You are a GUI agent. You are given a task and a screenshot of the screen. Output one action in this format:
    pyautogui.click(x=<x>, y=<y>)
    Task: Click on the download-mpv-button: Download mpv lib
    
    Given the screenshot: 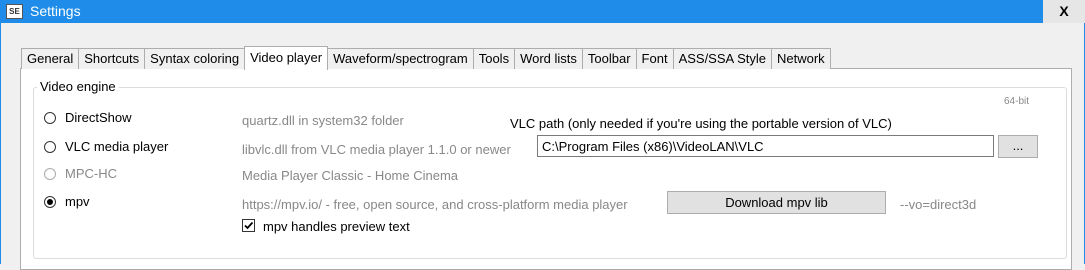 What is the action you would take?
    pyautogui.click(x=776, y=202)
    